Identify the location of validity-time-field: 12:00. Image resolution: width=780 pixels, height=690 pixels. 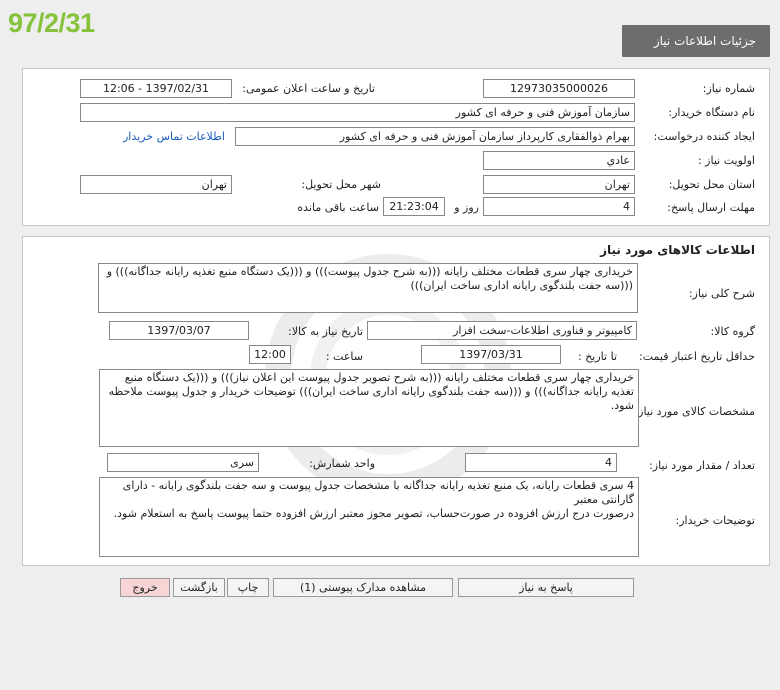
(270, 354).